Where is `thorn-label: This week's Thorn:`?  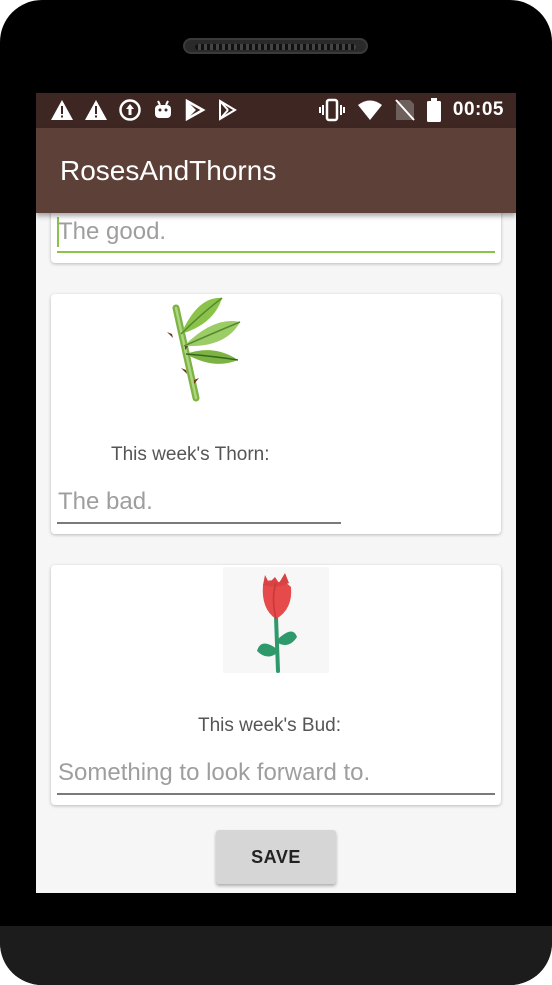
thorn-label: This week's Thorn: is located at coordinates (190, 454).